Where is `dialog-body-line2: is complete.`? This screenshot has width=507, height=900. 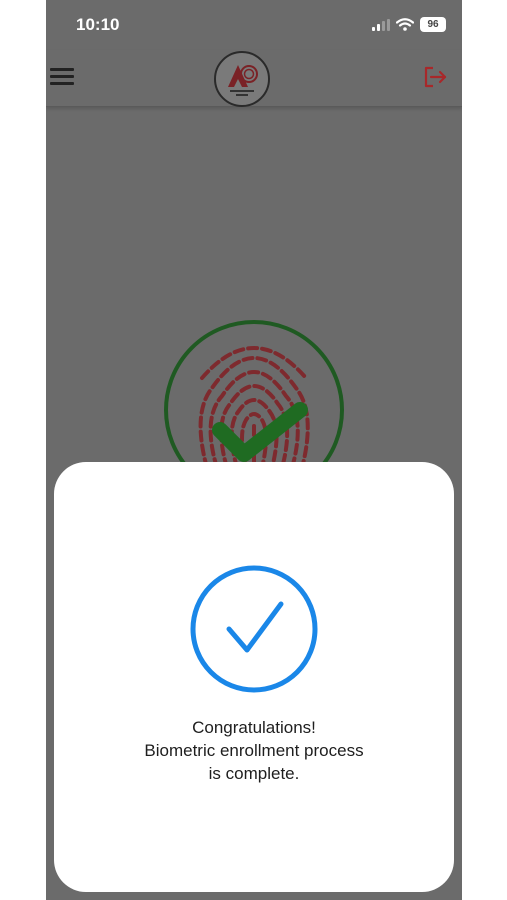 dialog-body-line2: is complete. is located at coordinates (254, 773).